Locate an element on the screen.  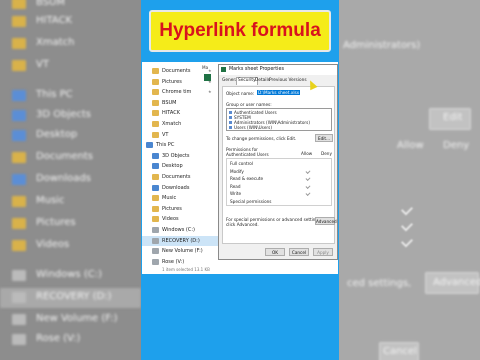
special-text-line2: click Advanced. is located at coordinates (242, 224).